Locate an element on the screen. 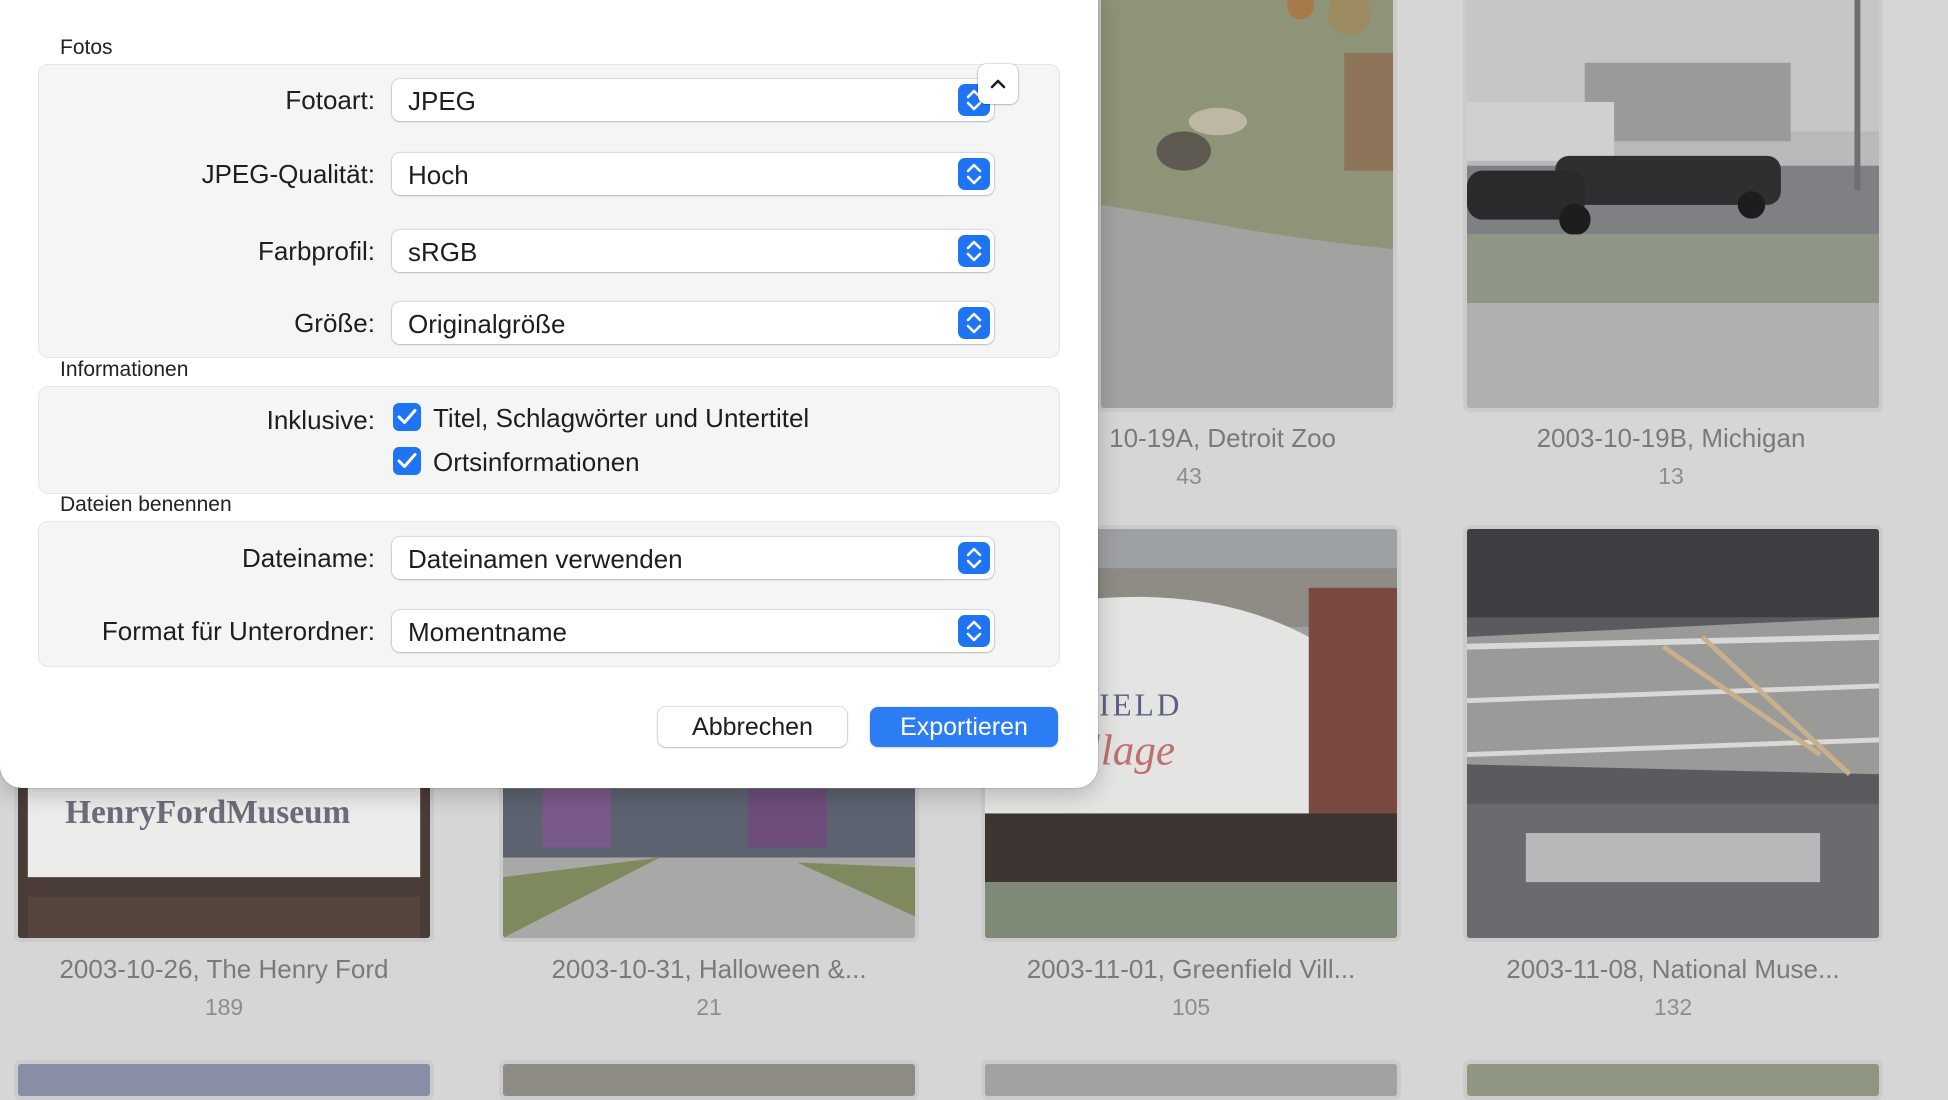  size-value: Originalgröße is located at coordinates (487, 324).